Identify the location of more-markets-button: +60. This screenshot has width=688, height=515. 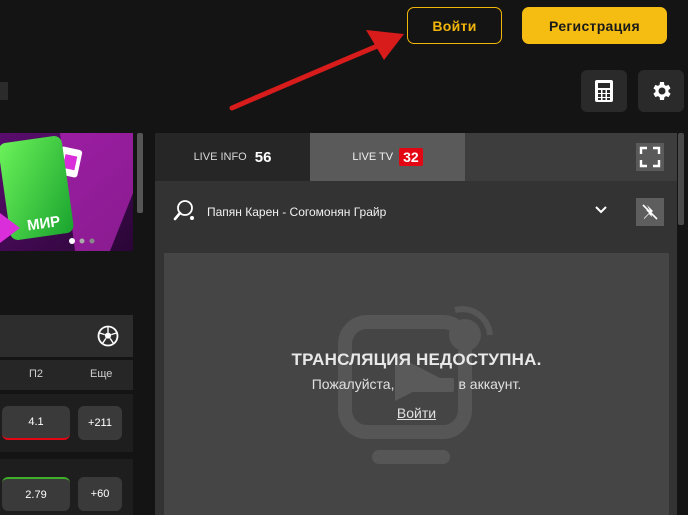
(100, 494).